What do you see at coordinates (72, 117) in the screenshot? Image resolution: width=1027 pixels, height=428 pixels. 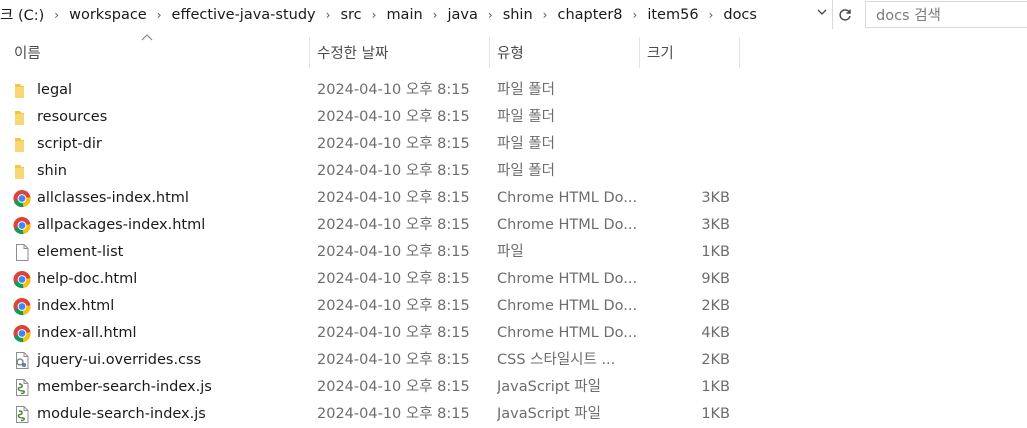 I see `file-name: resources` at bounding box center [72, 117].